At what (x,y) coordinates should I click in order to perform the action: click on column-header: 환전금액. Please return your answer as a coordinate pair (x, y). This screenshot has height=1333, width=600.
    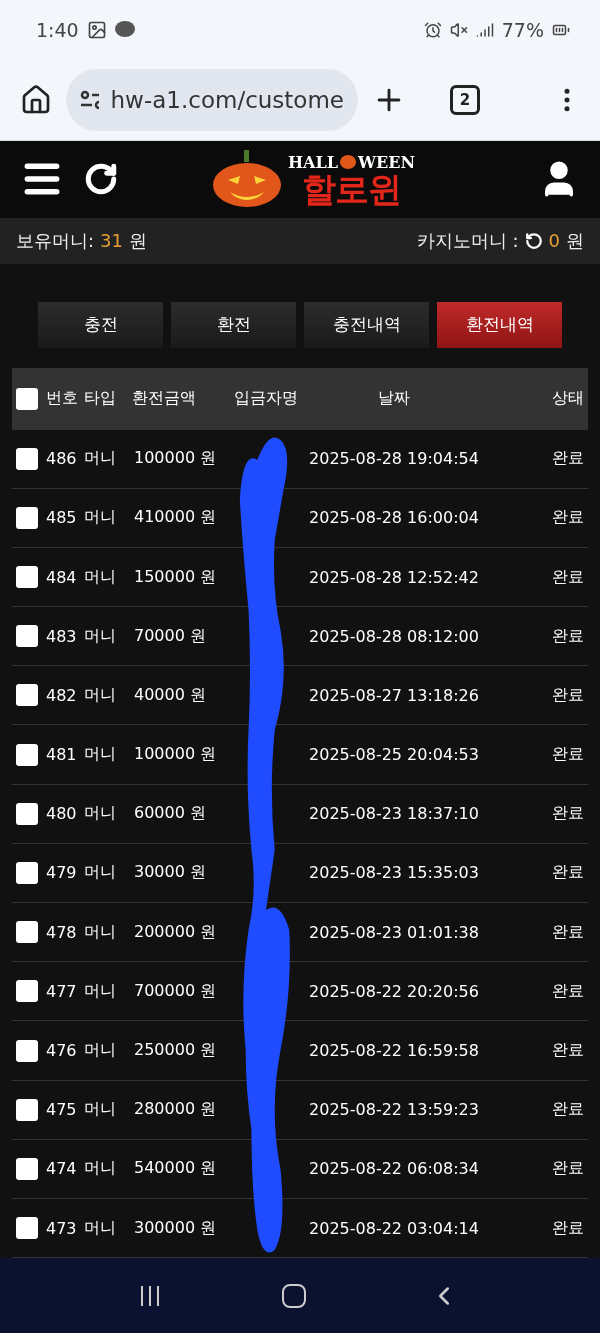
    Looking at the image, I should click on (164, 399).